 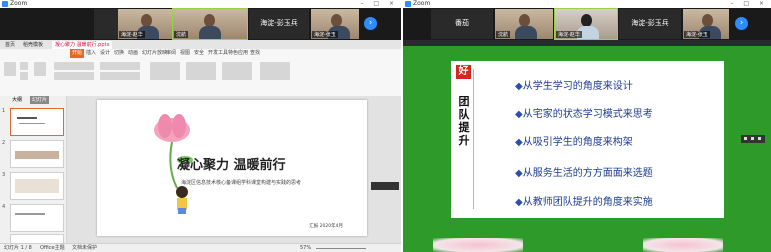 I want to click on alignment-icons, so click(x=120, y=76).